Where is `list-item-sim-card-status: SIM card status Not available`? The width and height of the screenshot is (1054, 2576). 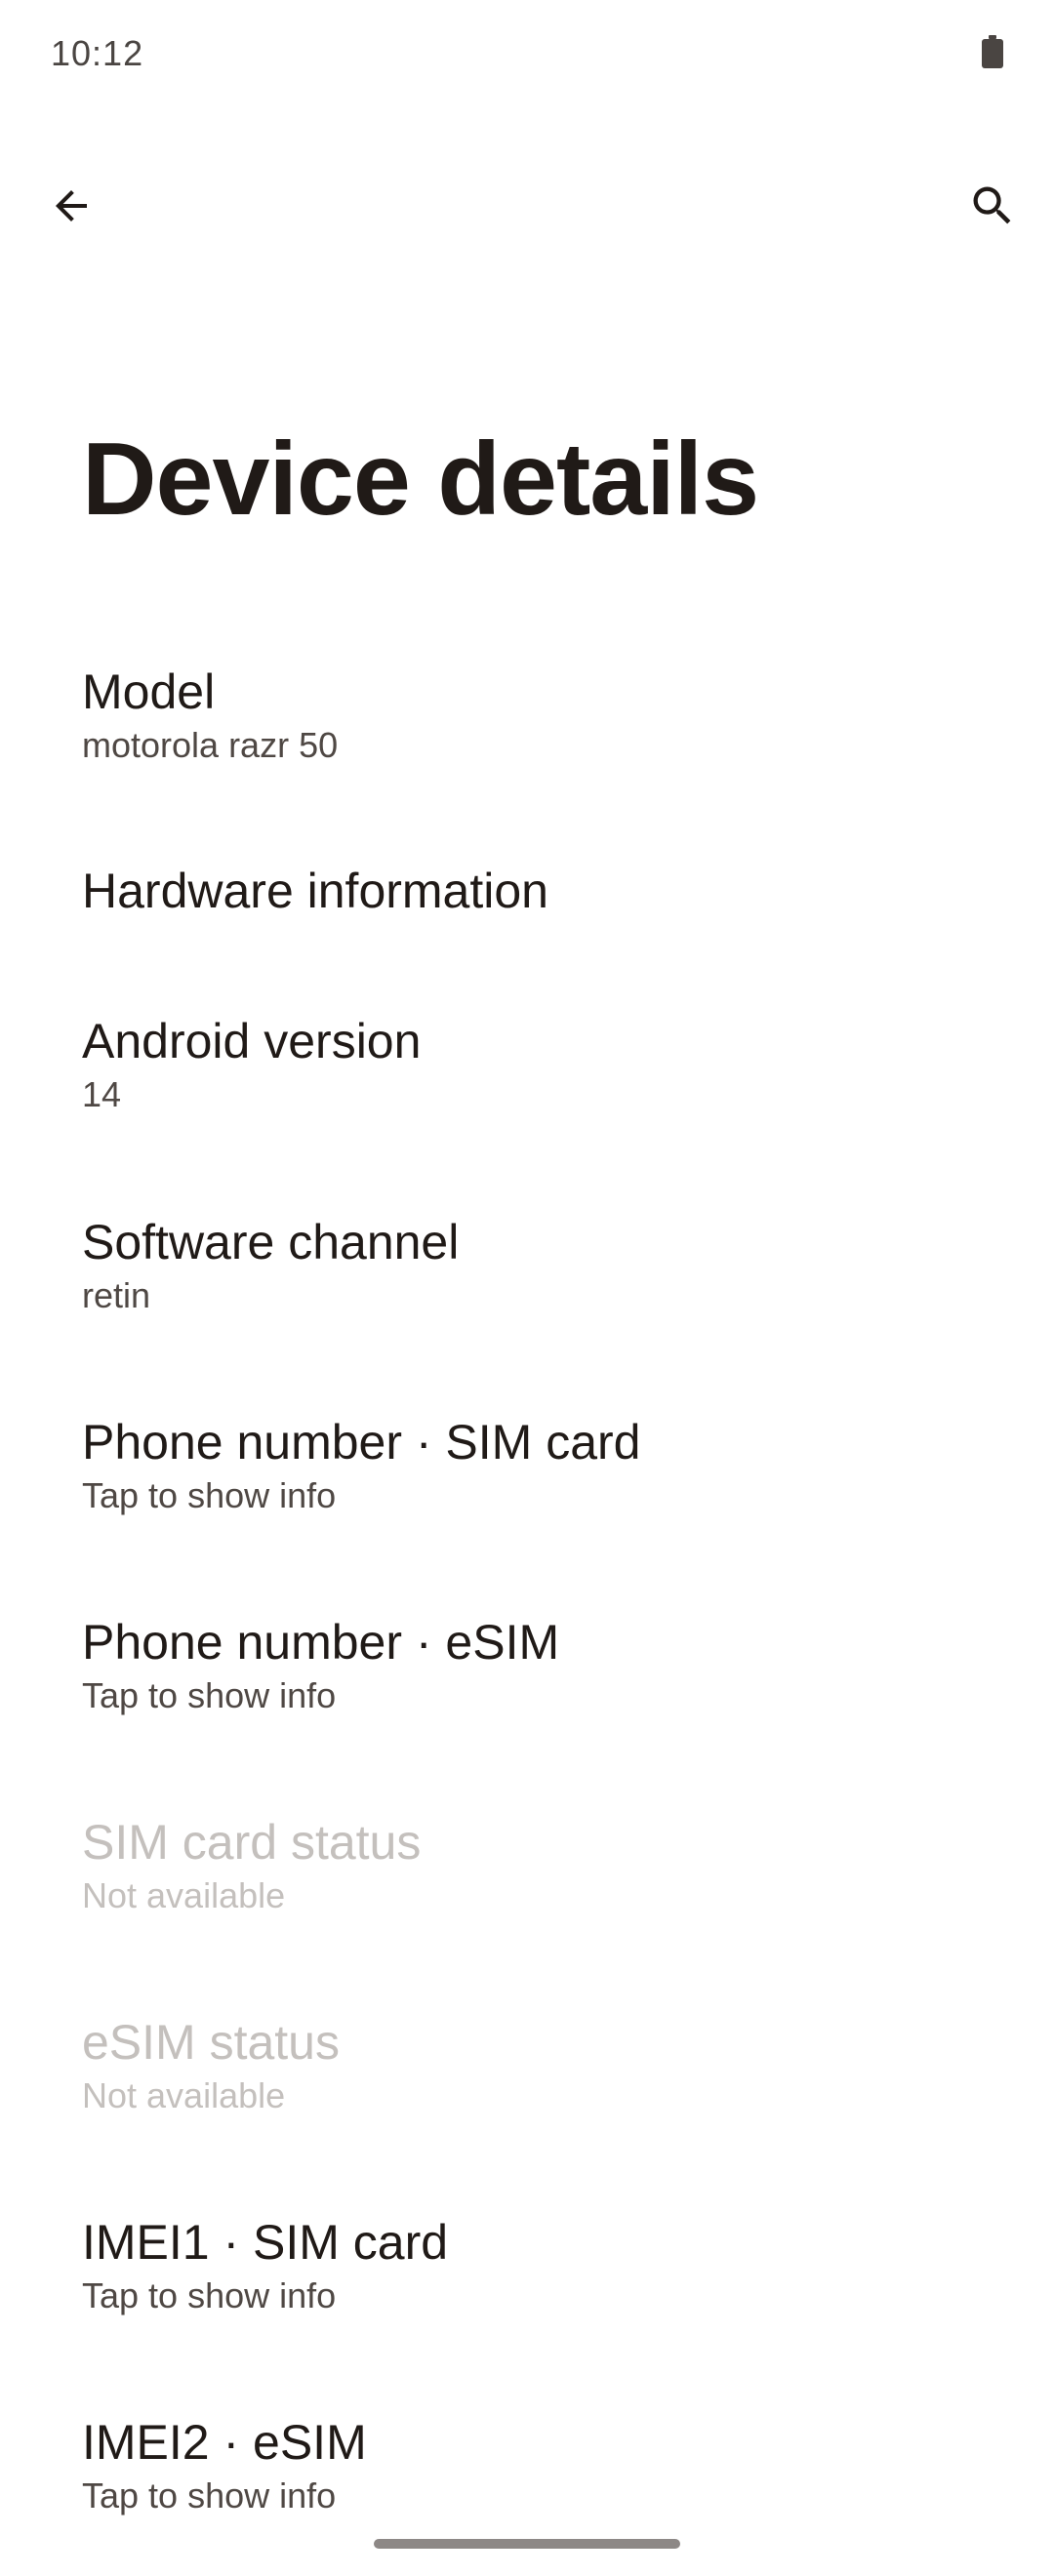 list-item-sim-card-status: SIM card status Not available is located at coordinates (527, 1873).